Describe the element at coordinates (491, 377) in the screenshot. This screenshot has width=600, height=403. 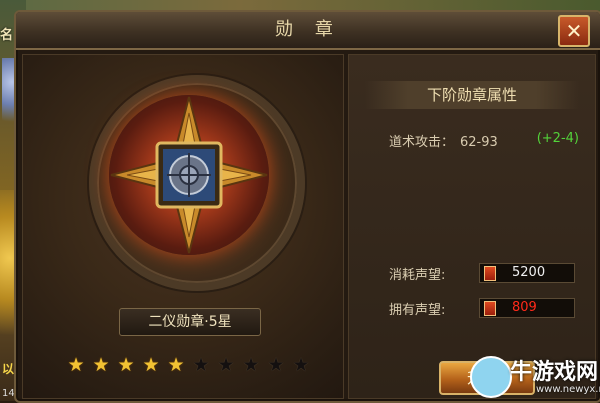
I see `mascot-logo-icon` at that location.